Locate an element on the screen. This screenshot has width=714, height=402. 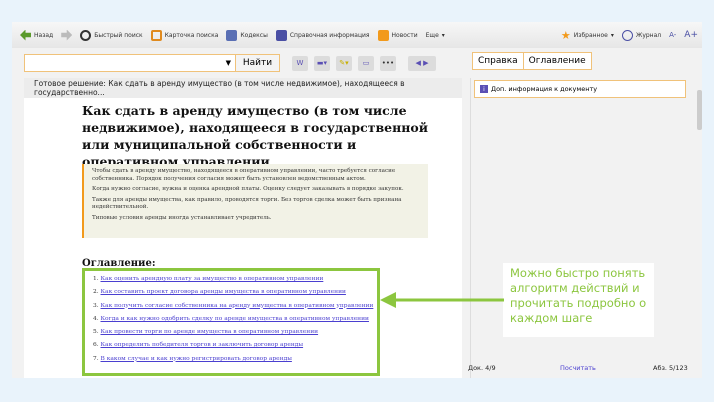
more-menu: Еще ▾ is located at coordinates (435, 35).